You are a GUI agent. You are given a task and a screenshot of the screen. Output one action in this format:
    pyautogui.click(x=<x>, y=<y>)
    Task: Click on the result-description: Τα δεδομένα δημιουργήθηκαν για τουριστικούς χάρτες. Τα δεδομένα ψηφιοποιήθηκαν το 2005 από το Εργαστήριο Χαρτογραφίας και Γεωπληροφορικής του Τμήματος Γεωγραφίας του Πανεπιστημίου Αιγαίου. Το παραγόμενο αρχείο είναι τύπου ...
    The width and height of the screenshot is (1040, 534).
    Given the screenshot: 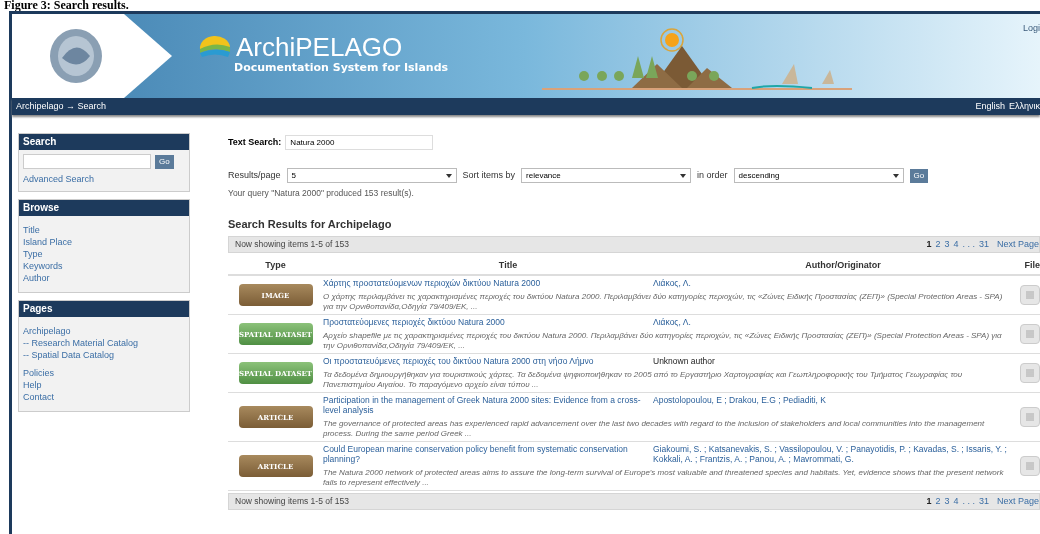 What is the action you would take?
    pyautogui.click(x=643, y=380)
    